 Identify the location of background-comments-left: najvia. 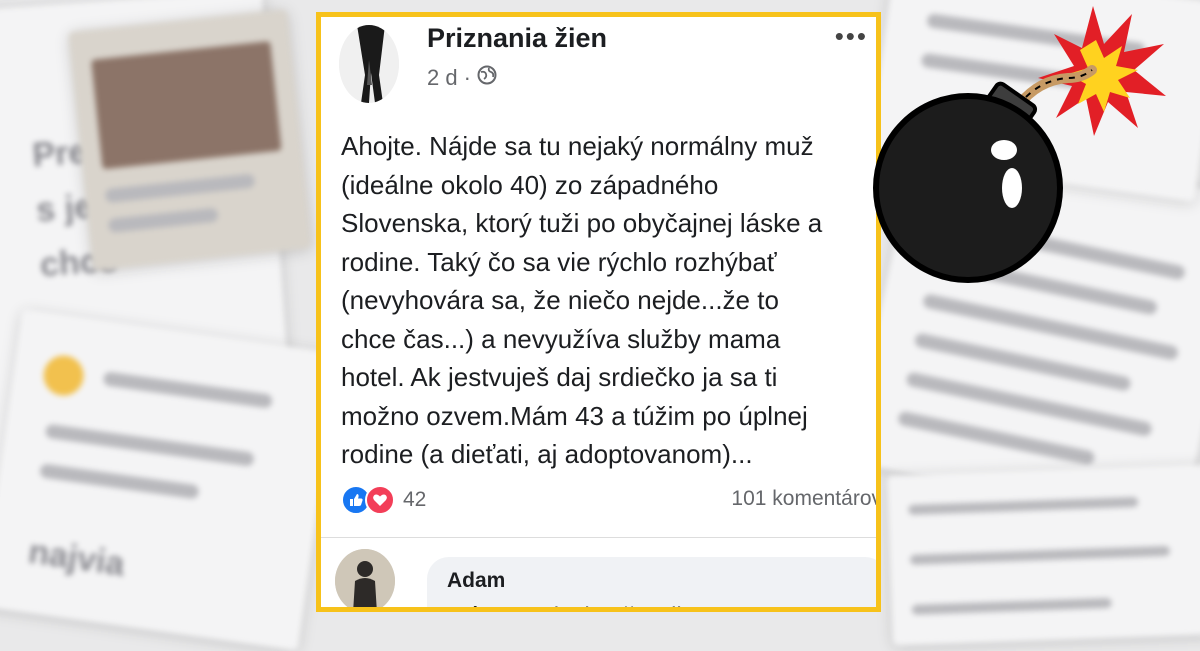
(170, 480).